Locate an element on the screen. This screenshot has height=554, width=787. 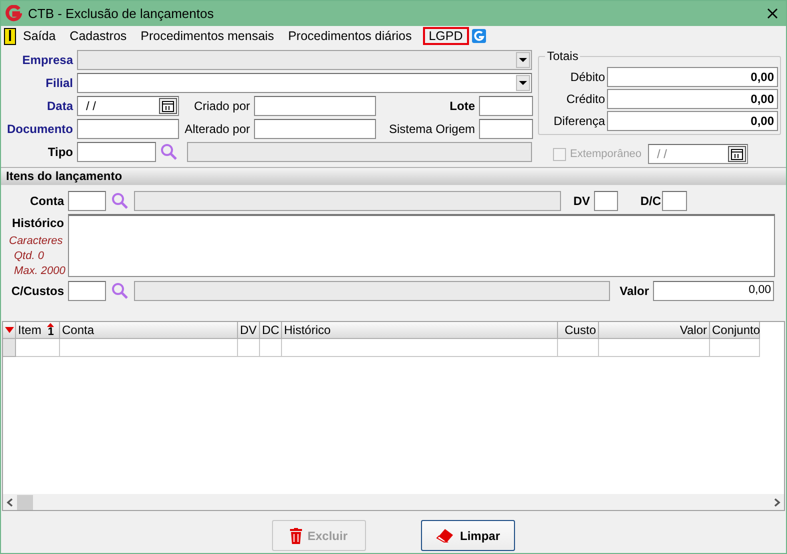
sort-arrow-icon is located at coordinates (50, 325).